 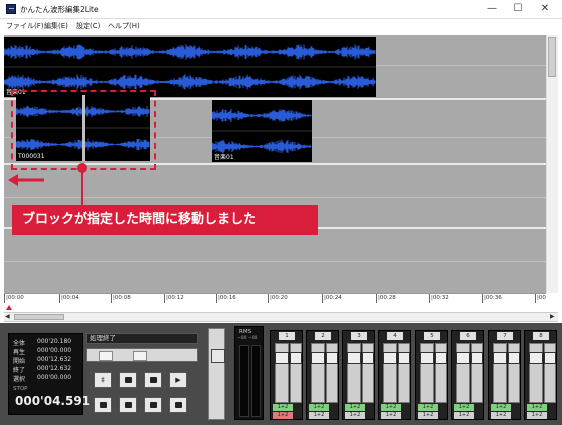 I want to click on playhead-marker, so click(x=9, y=307).